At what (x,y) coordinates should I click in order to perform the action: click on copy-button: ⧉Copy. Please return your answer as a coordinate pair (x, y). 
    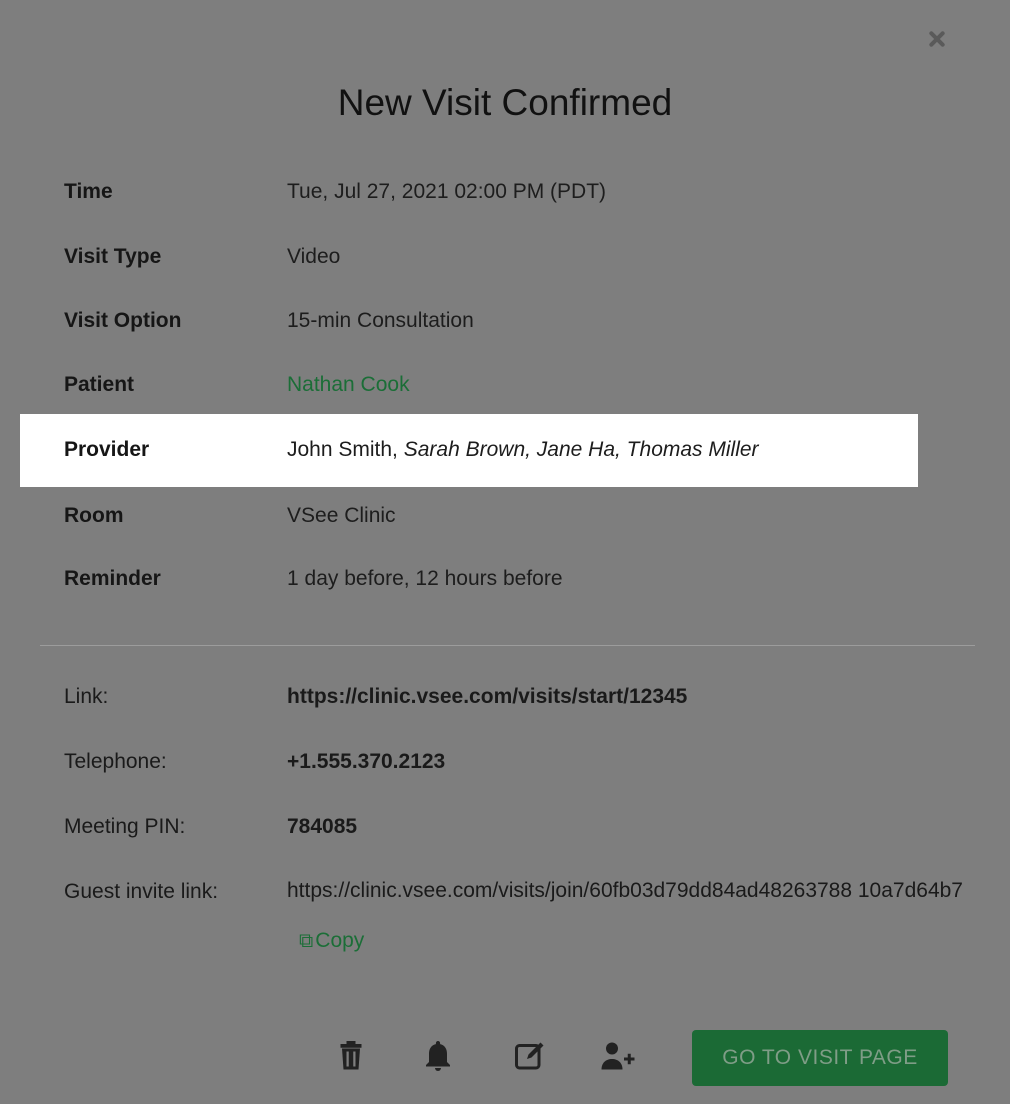
    Looking at the image, I should click on (331, 940).